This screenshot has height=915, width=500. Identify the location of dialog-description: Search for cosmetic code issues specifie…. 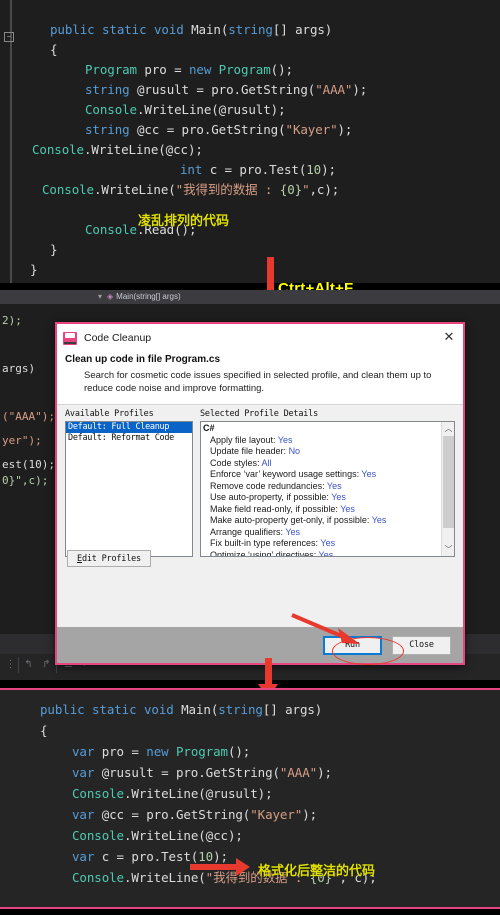
(258, 382).